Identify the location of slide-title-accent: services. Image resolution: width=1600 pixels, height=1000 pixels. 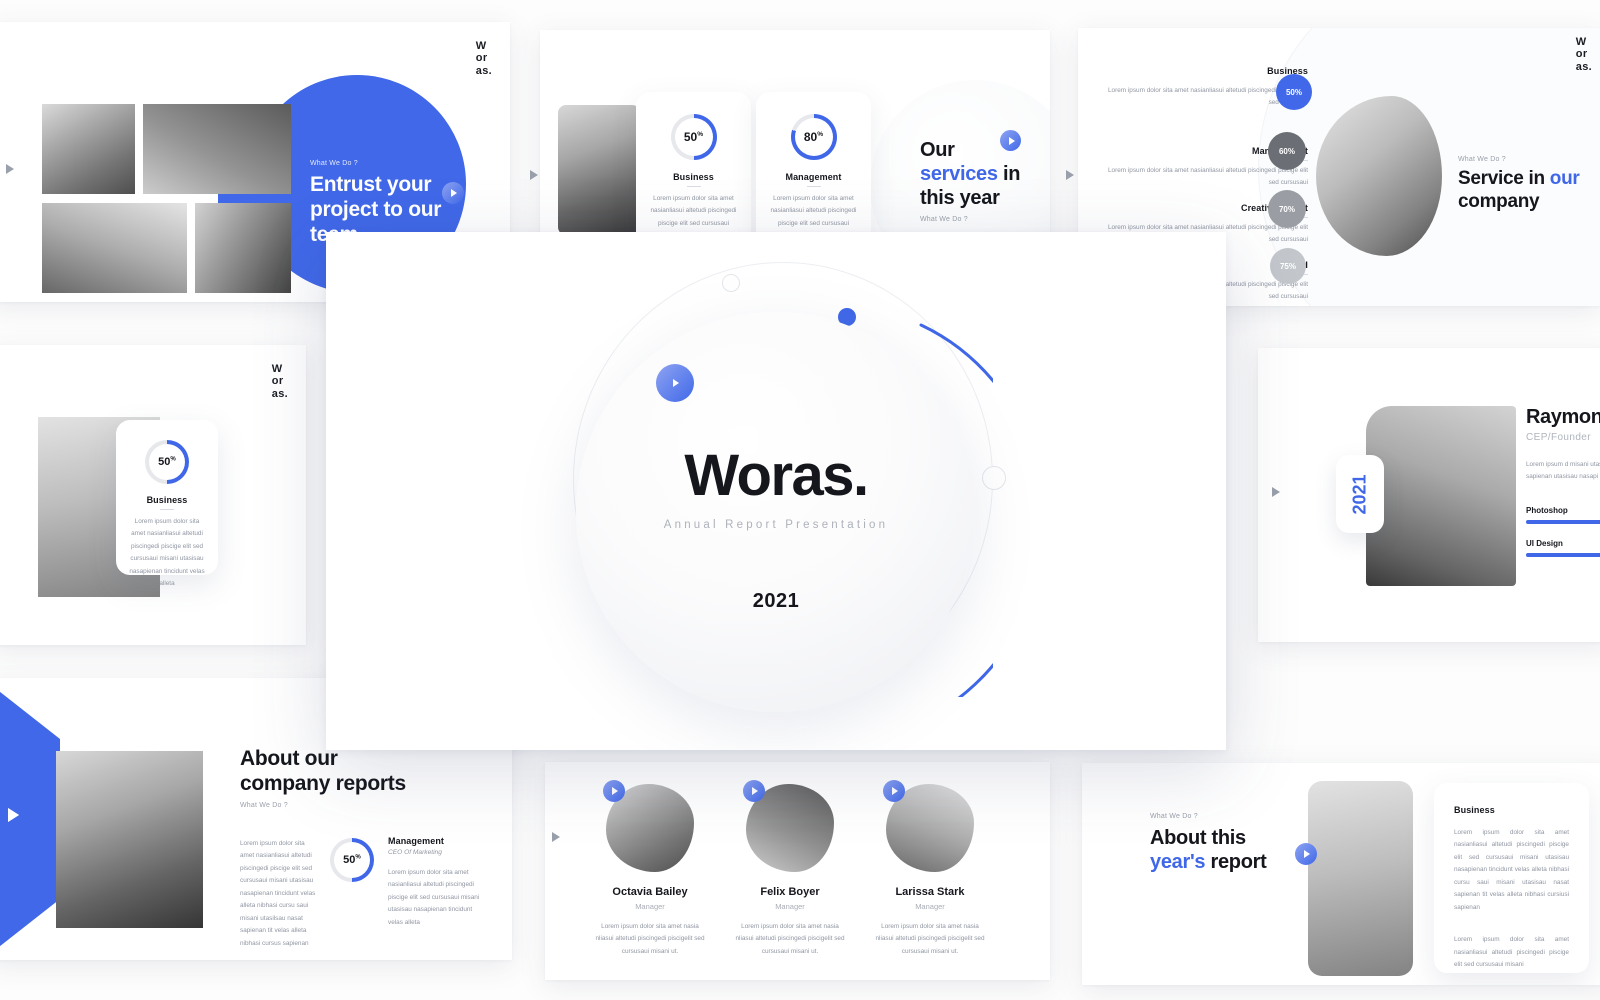
(959, 174).